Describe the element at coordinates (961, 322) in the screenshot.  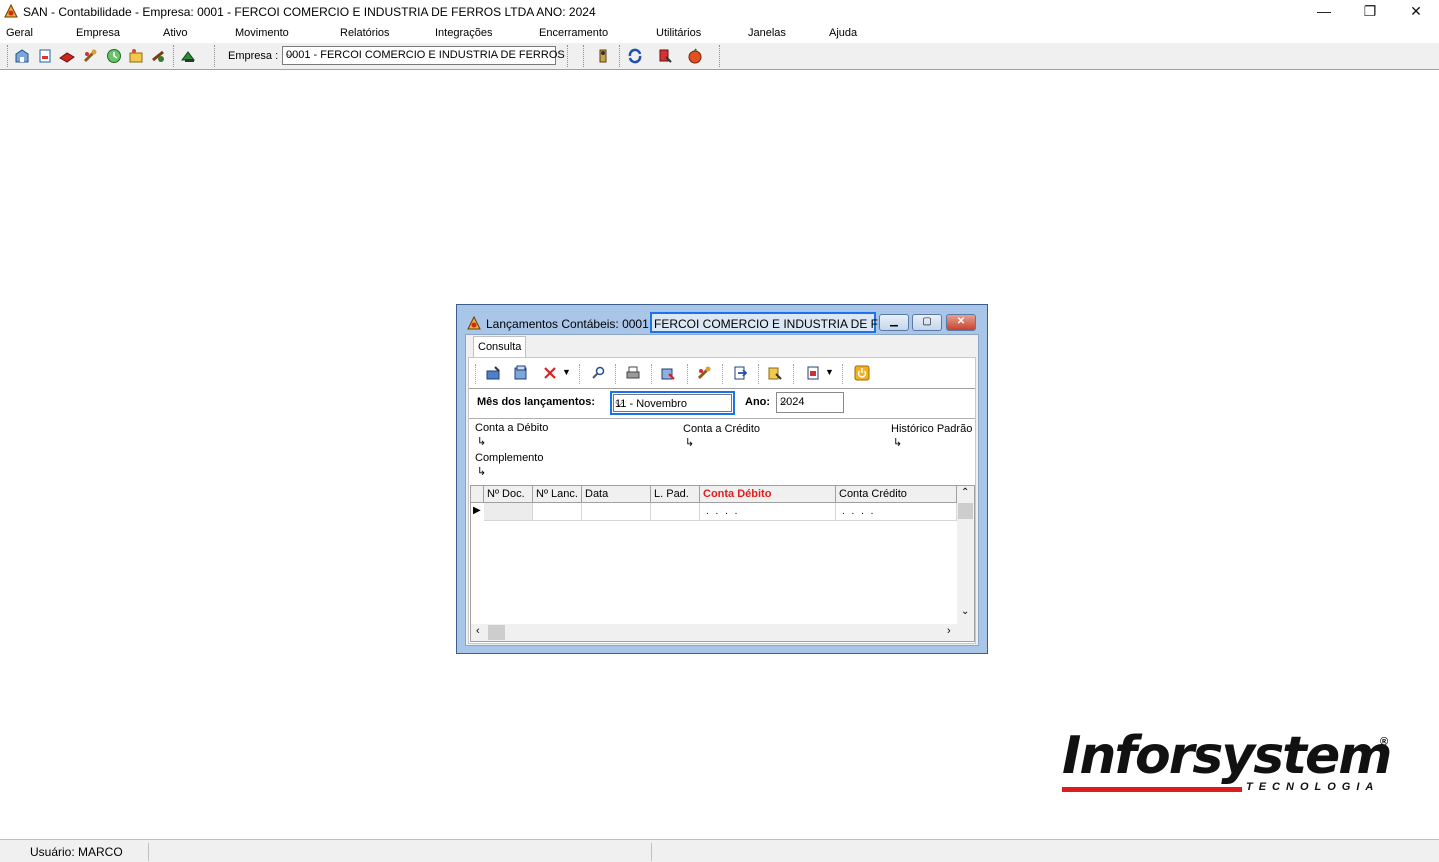
I see `child-close-button: ✕` at that location.